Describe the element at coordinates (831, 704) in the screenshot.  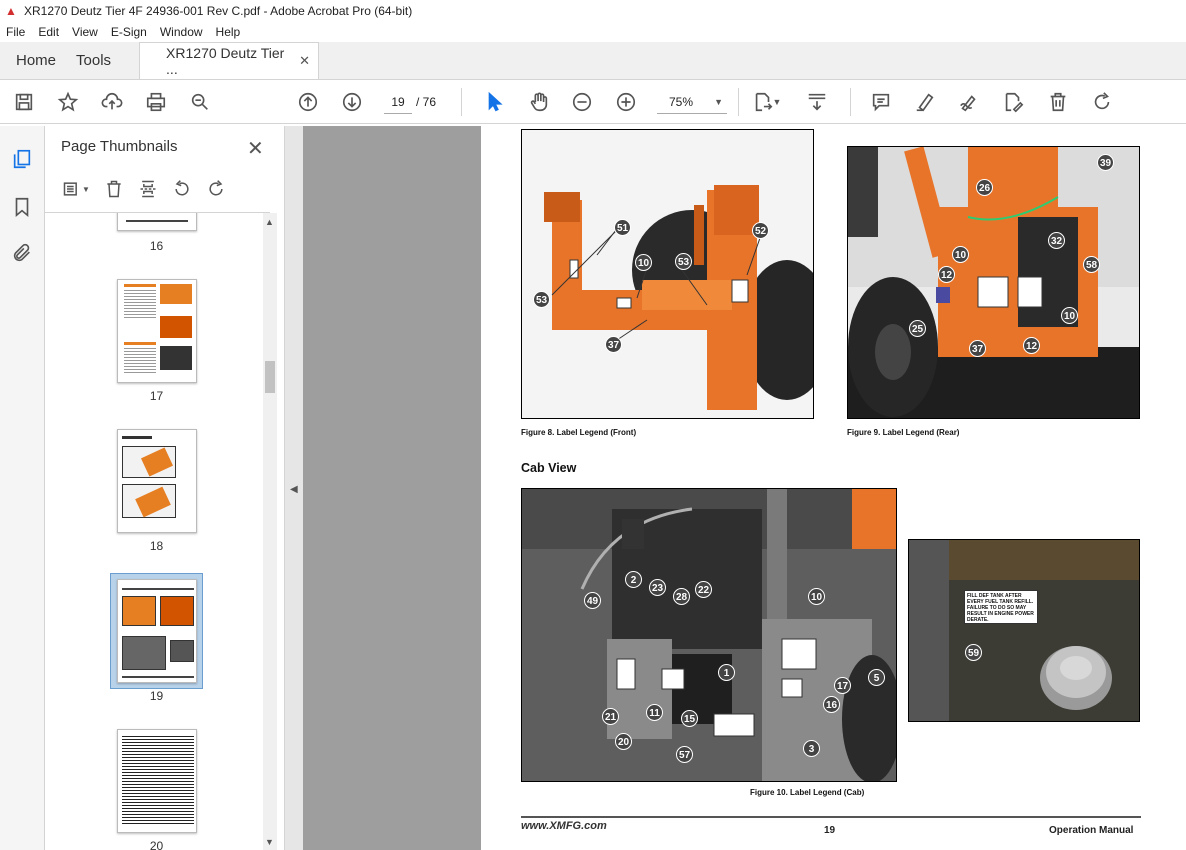
I see `callout-badge: 16` at that location.